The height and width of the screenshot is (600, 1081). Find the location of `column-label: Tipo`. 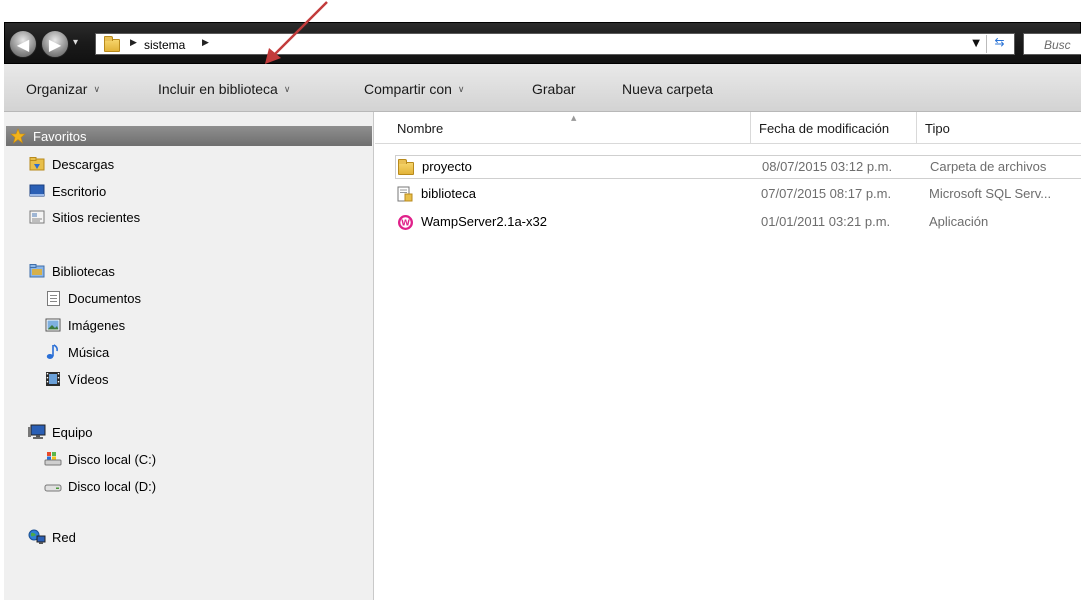

column-label: Tipo is located at coordinates (937, 128).